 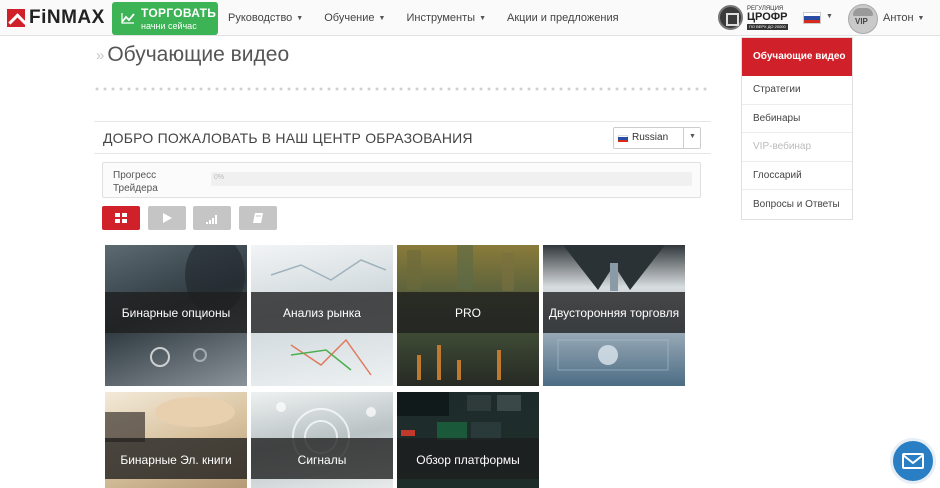 What do you see at coordinates (198, 54) in the screenshot?
I see `page-title: Обучающие видео` at bounding box center [198, 54].